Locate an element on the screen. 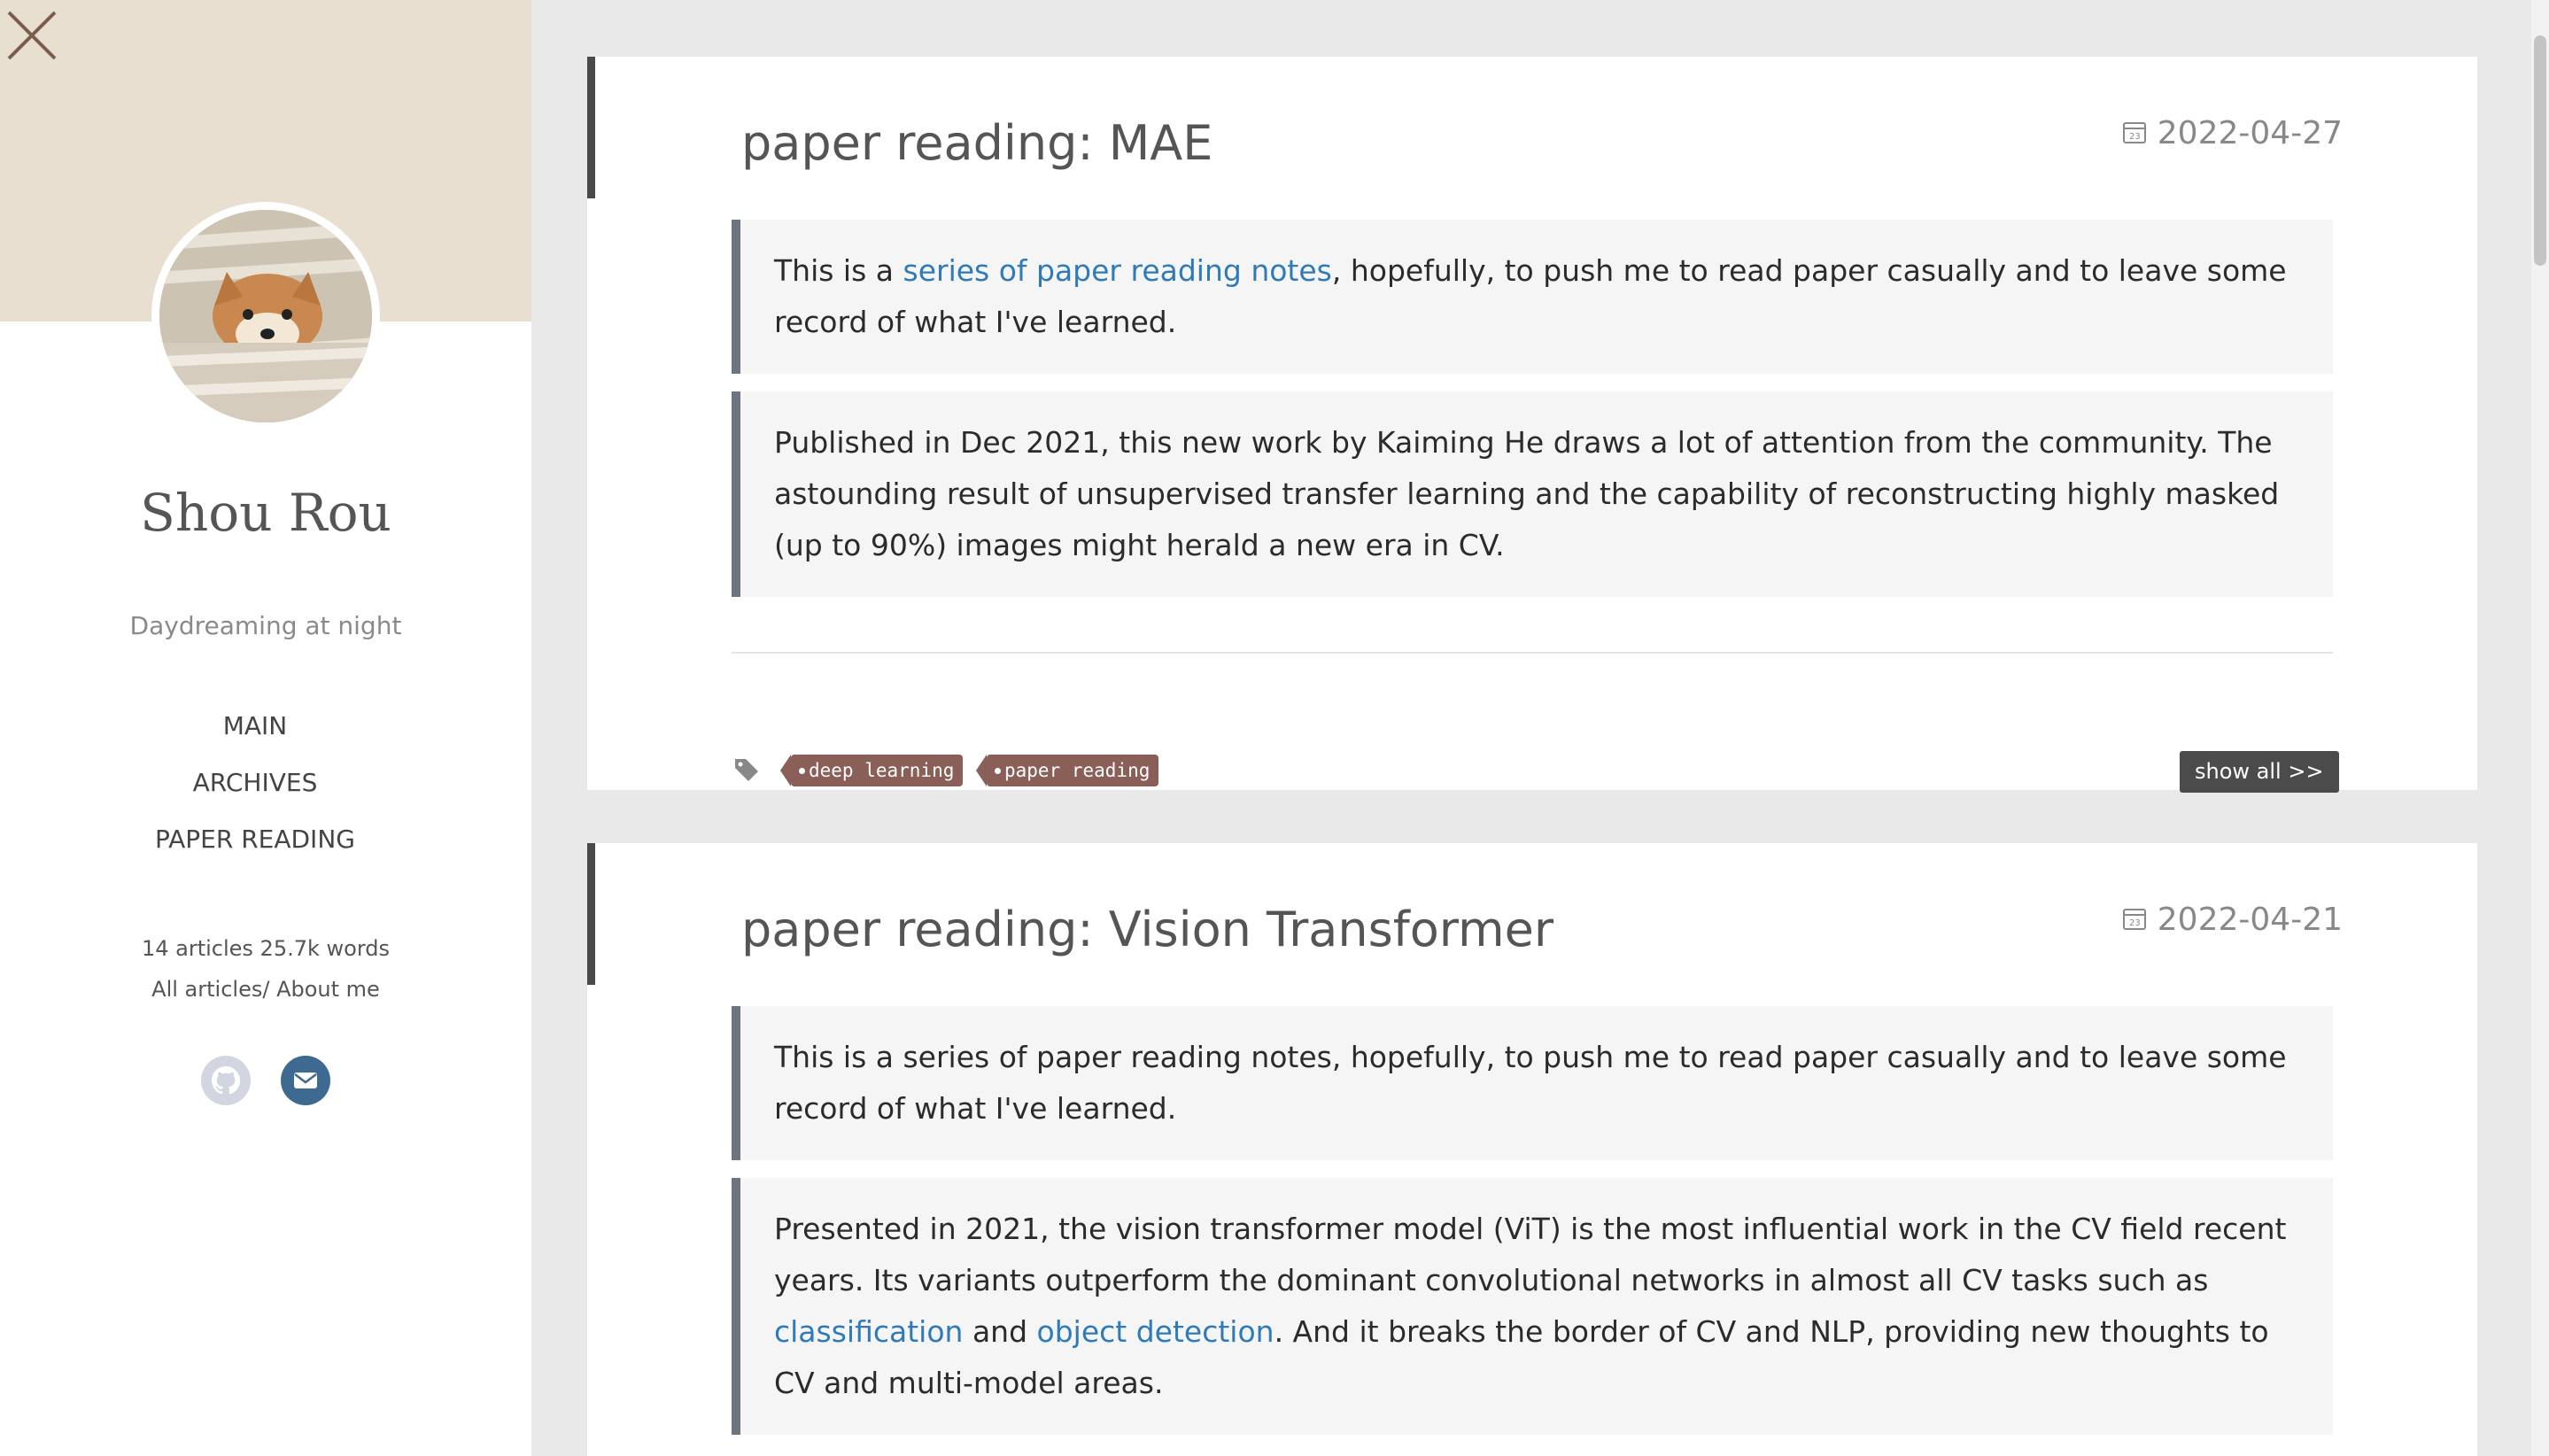  social-links is located at coordinates (266, 1080).